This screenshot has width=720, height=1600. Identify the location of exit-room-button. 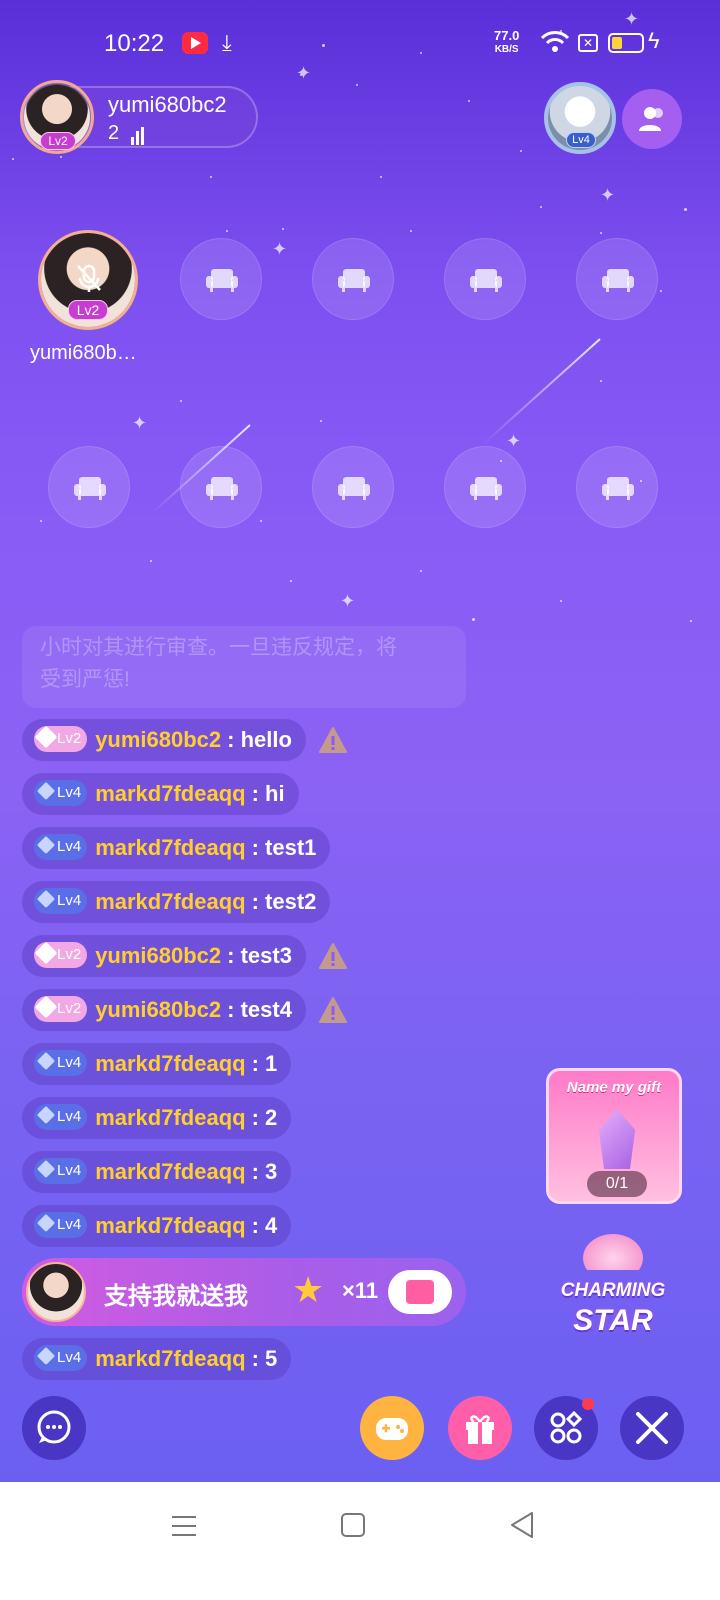
(652, 1428).